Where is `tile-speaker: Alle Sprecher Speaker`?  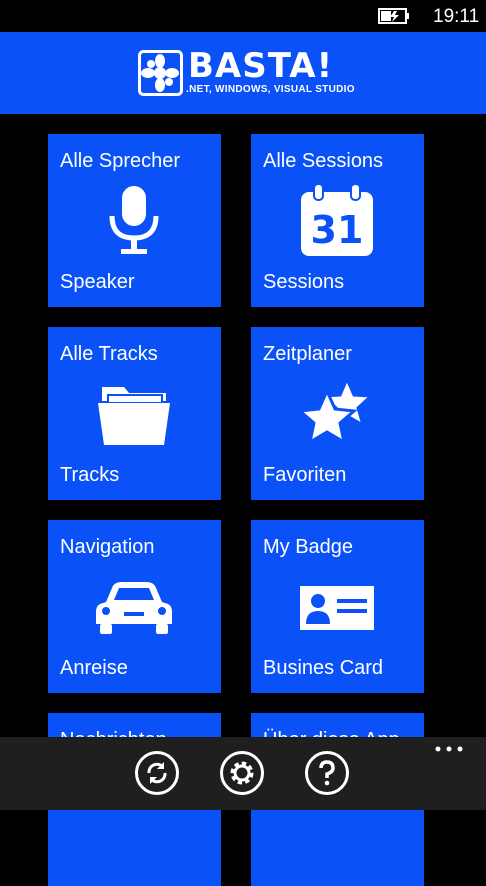
tile-speaker: Alle Sprecher Speaker is located at coordinates (134, 220).